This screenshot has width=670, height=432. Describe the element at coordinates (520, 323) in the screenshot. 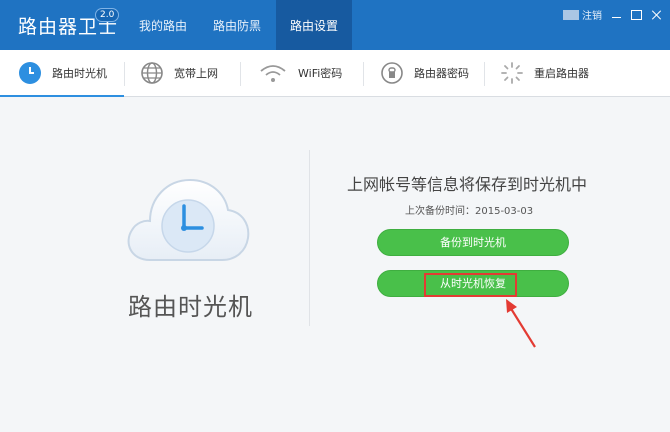

I see `annotation-arrow-icon` at that location.